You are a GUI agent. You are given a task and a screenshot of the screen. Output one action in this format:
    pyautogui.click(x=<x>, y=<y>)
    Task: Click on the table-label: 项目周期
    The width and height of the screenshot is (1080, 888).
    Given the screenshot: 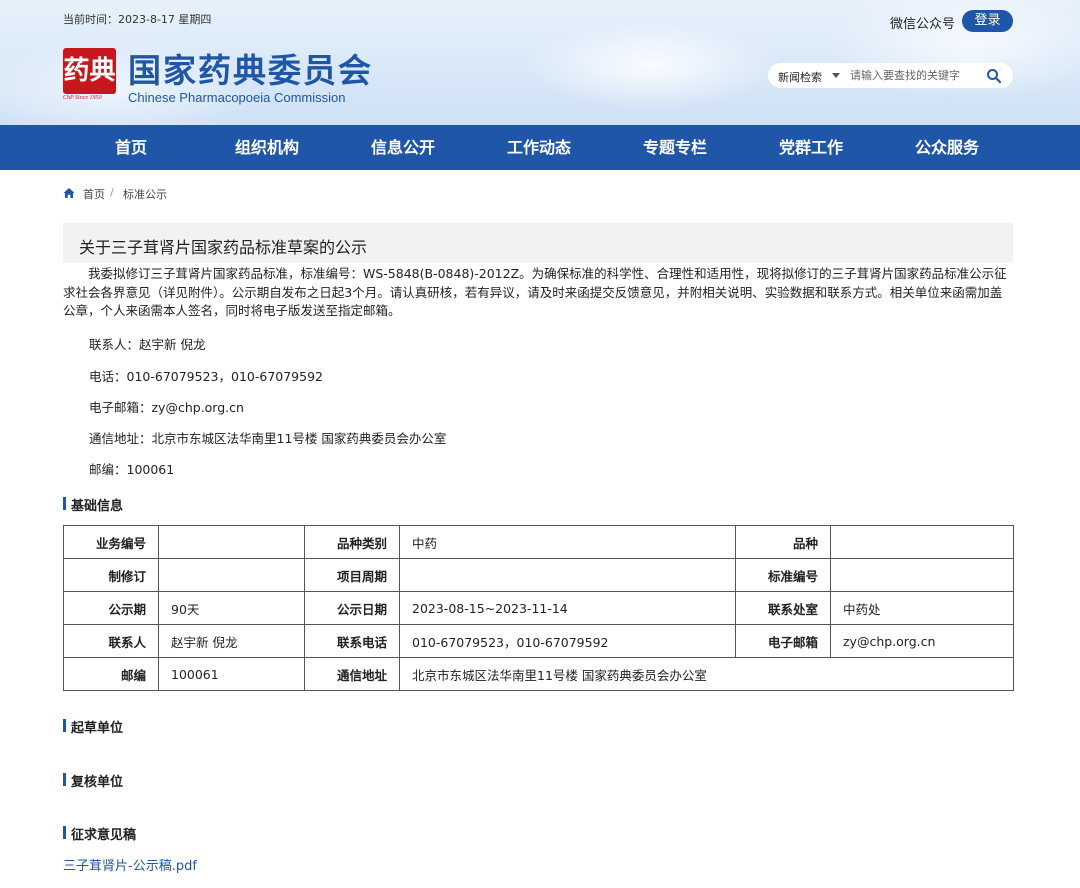 What is the action you would take?
    pyautogui.click(x=352, y=575)
    